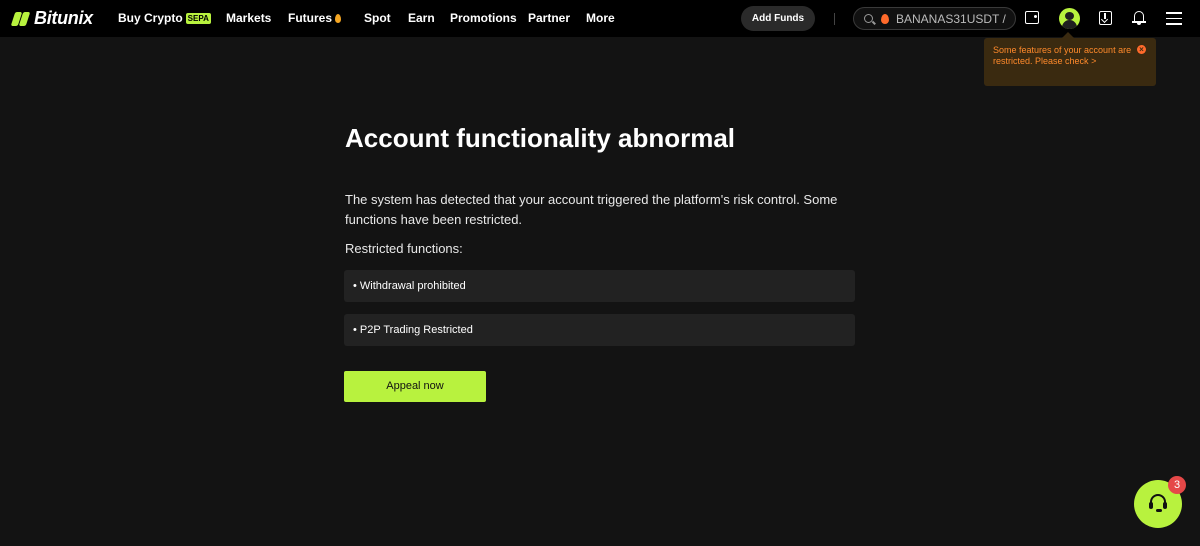 The width and height of the screenshot is (1200, 546). Describe the element at coordinates (1139, 18) in the screenshot. I see `bell-icon` at that location.